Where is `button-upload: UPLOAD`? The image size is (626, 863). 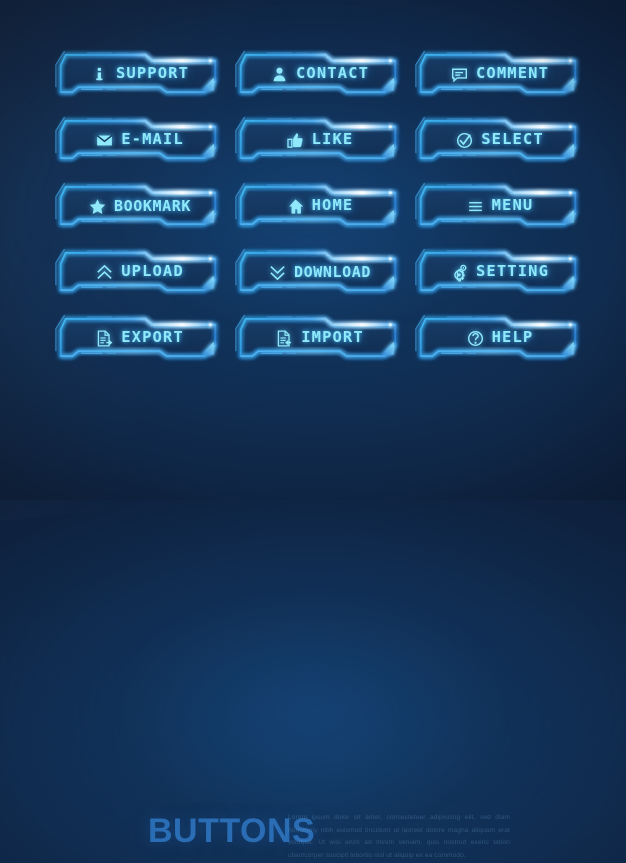
button-upload: UPLOAD is located at coordinates (138, 272).